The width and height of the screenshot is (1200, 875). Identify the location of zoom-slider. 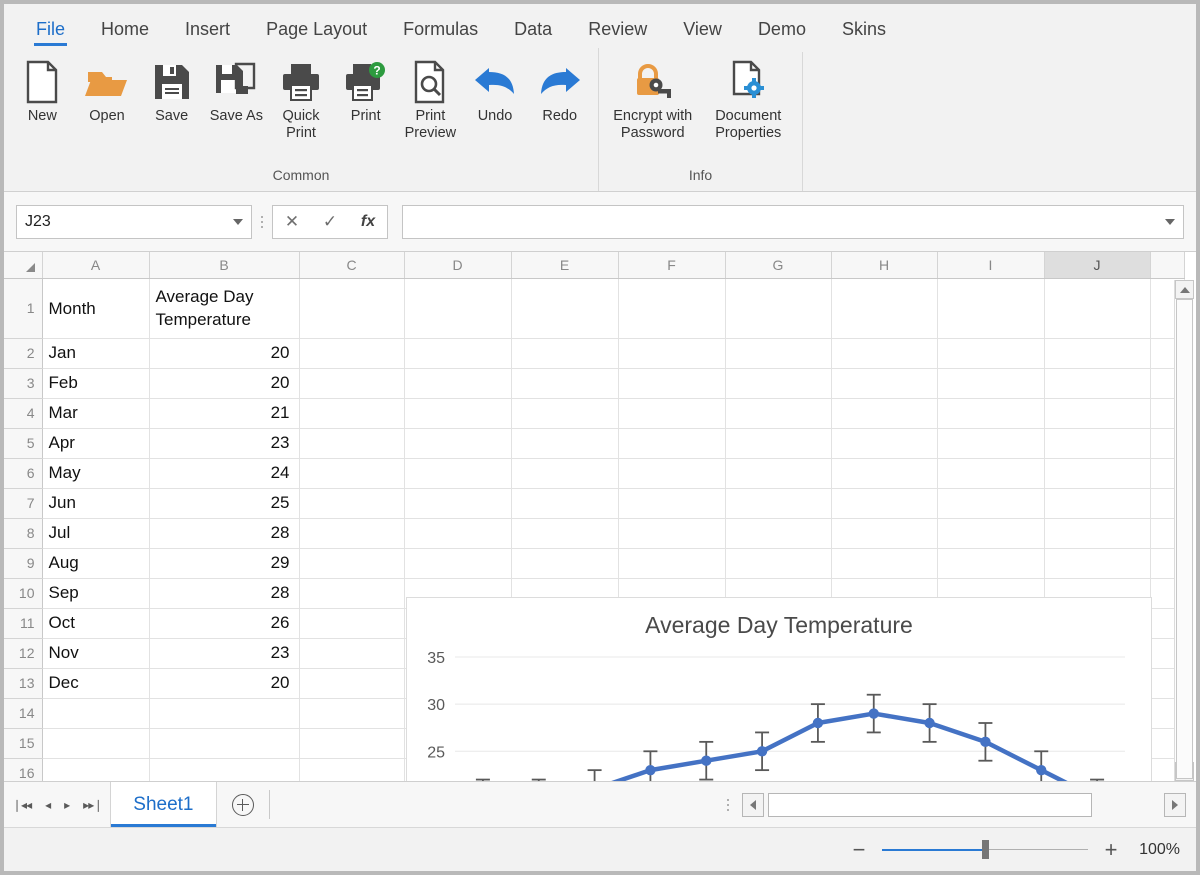
(985, 849).